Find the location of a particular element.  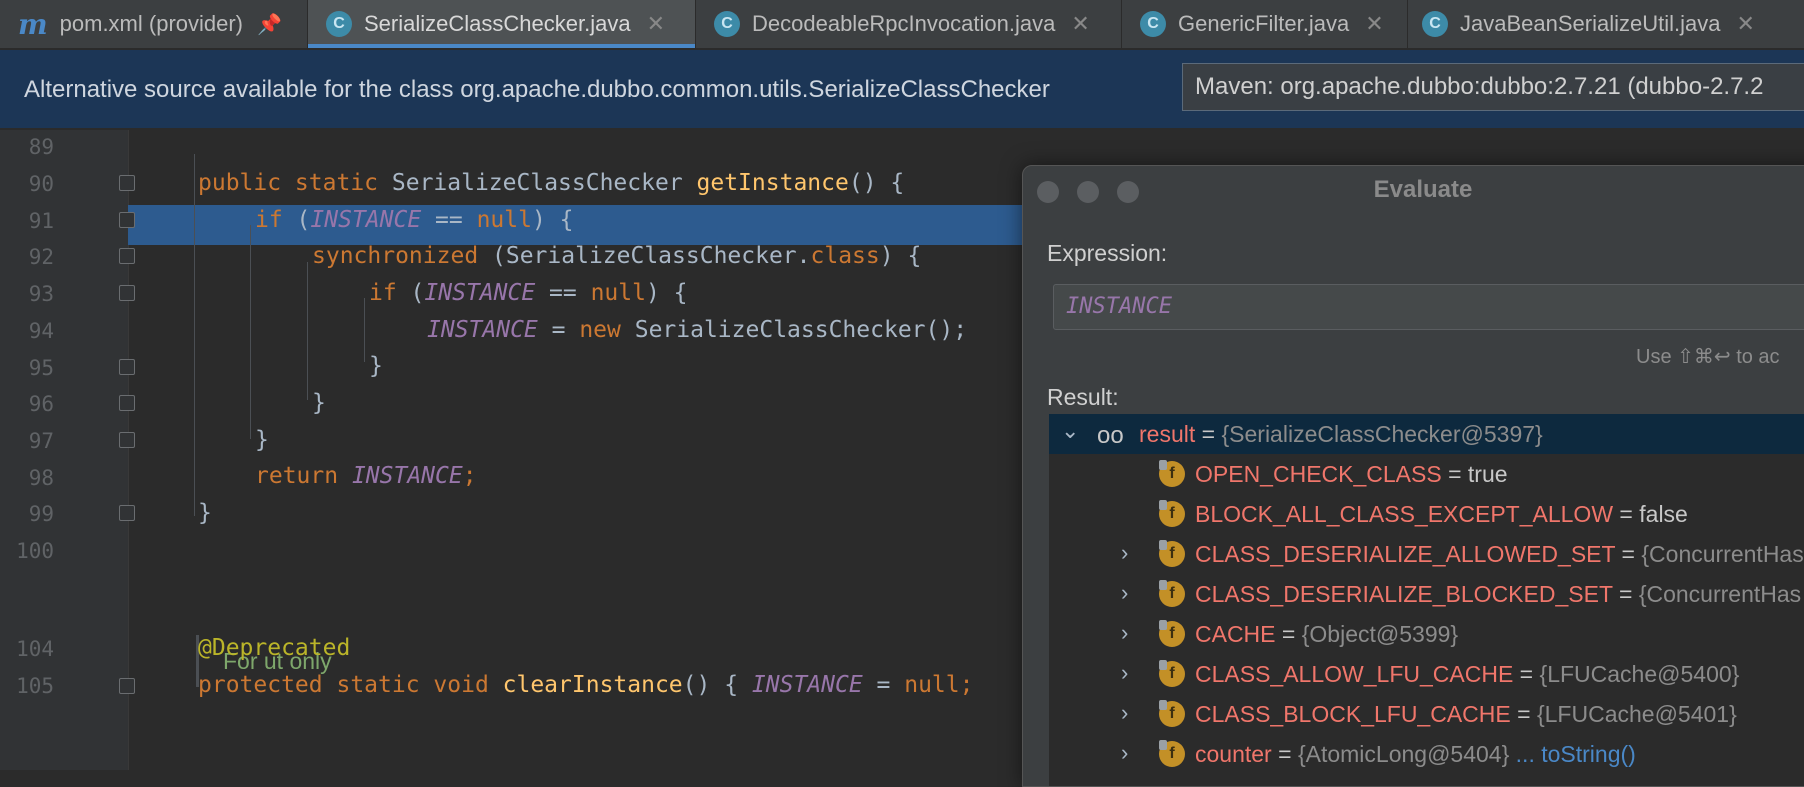

field-name: CLASS_DESERIALIZE_ALLOWED_SET is located at coordinates (1405, 554).